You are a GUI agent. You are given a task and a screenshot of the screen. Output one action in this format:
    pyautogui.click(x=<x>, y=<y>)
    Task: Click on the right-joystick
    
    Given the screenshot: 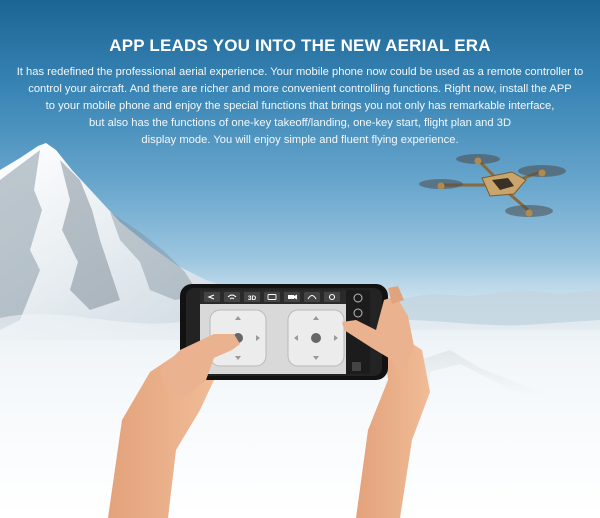 What is the action you would take?
    pyautogui.click(x=316, y=338)
    